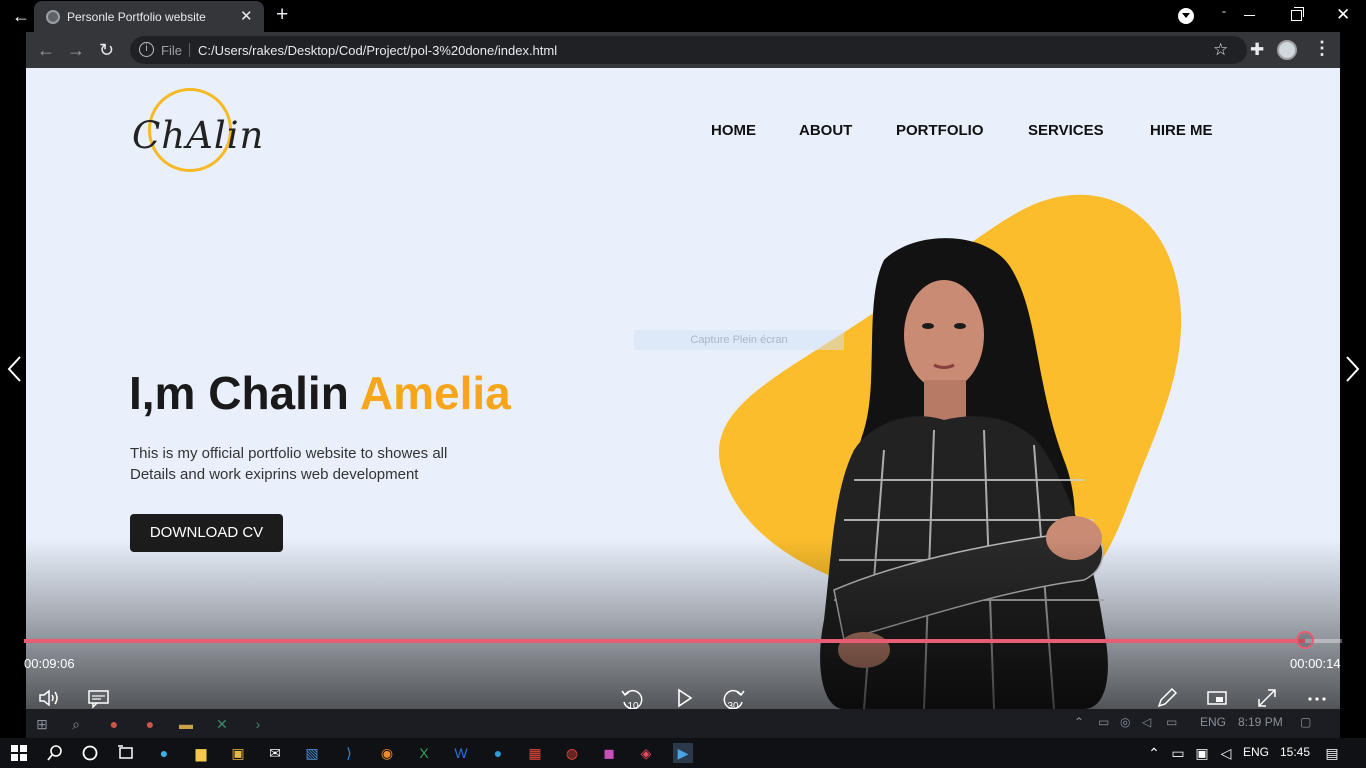  I want to click on elapsed-time: 00:09:06, so click(49, 663).